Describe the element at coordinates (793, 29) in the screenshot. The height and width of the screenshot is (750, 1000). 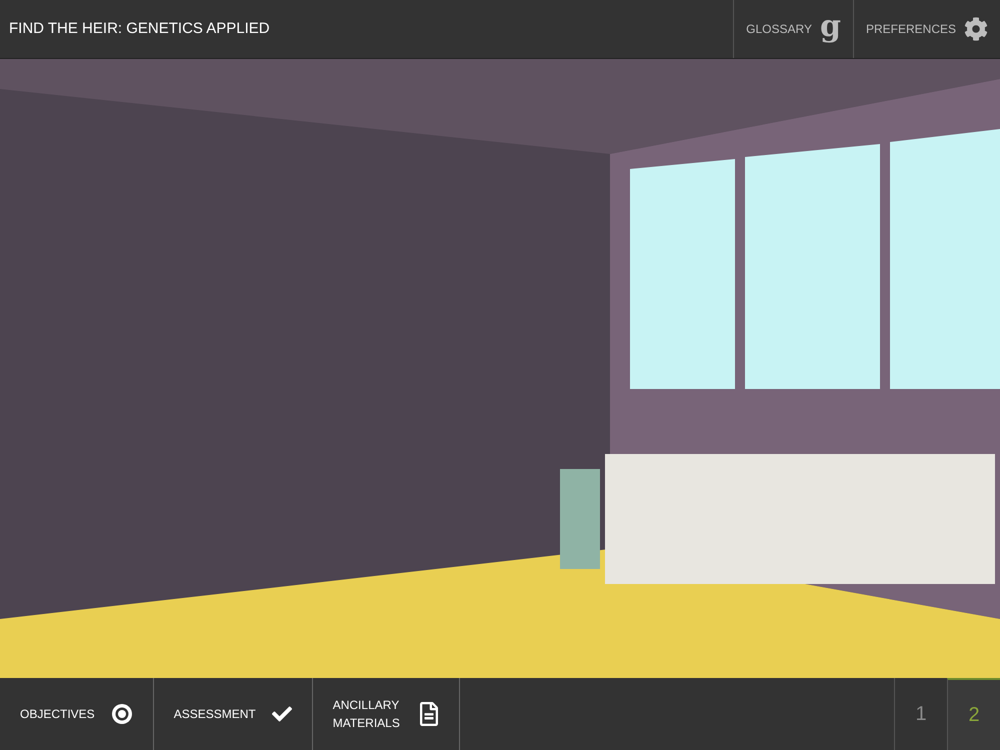
I see `glossary-button: GLOSSARY g` at that location.